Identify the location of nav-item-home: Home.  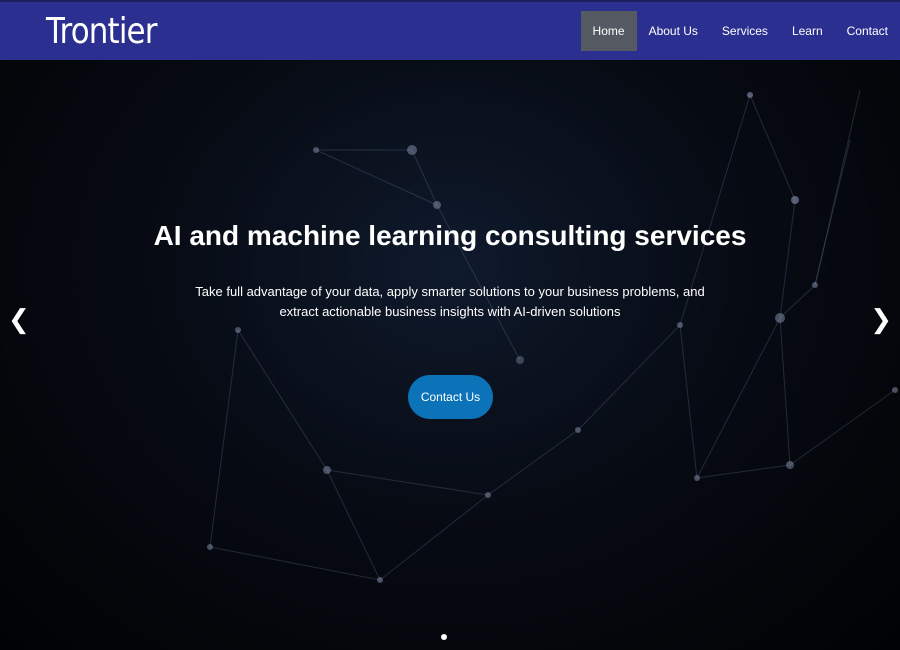
(608, 31).